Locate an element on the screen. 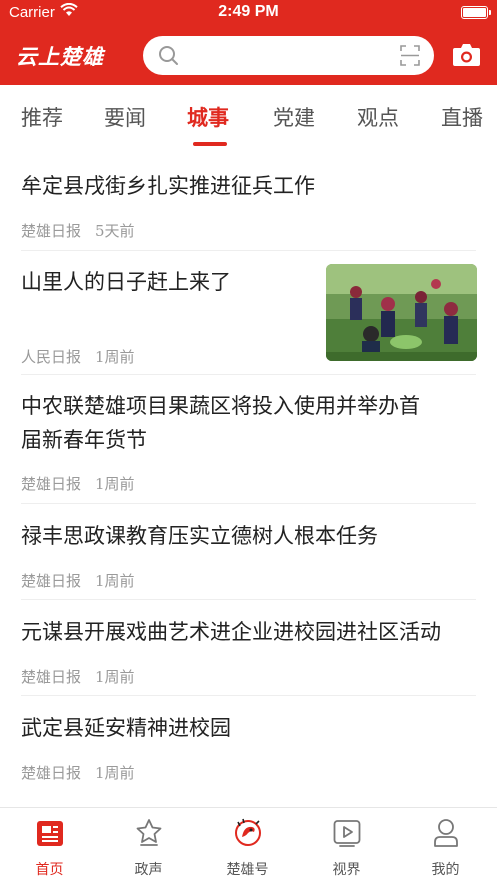 This screenshot has height=883, width=497. nav-video: 视界 is located at coordinates (346, 845).